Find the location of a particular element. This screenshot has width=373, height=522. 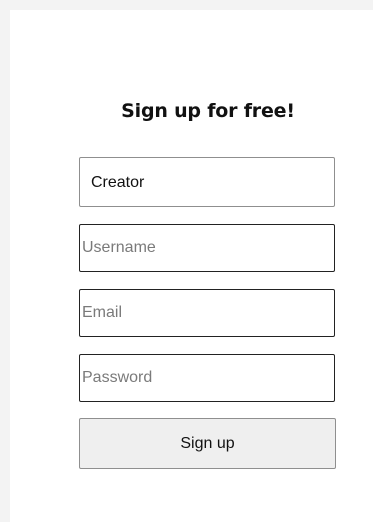

signup-title: Sign up for free! is located at coordinates (208, 111).